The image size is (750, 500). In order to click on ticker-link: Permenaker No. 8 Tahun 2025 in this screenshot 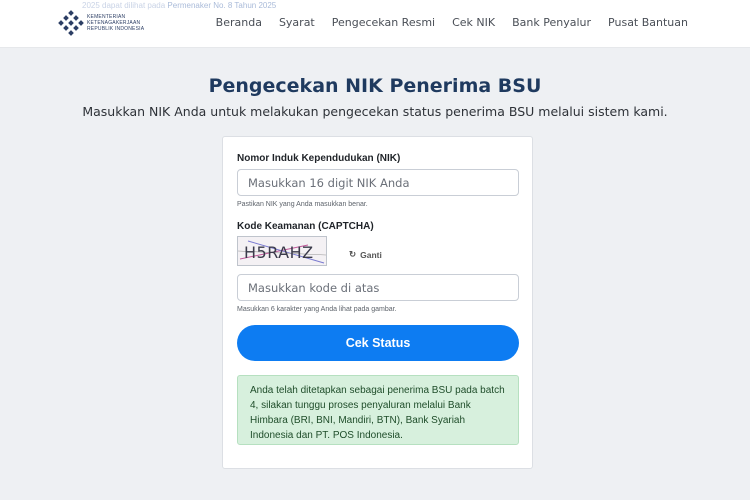, I will do `click(221, 5)`.